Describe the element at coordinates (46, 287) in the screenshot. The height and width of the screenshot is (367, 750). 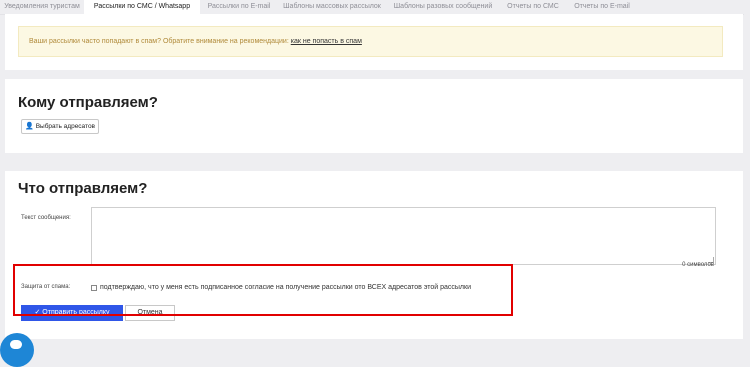
I see `spam-protection-label: Защита от спама:` at that location.